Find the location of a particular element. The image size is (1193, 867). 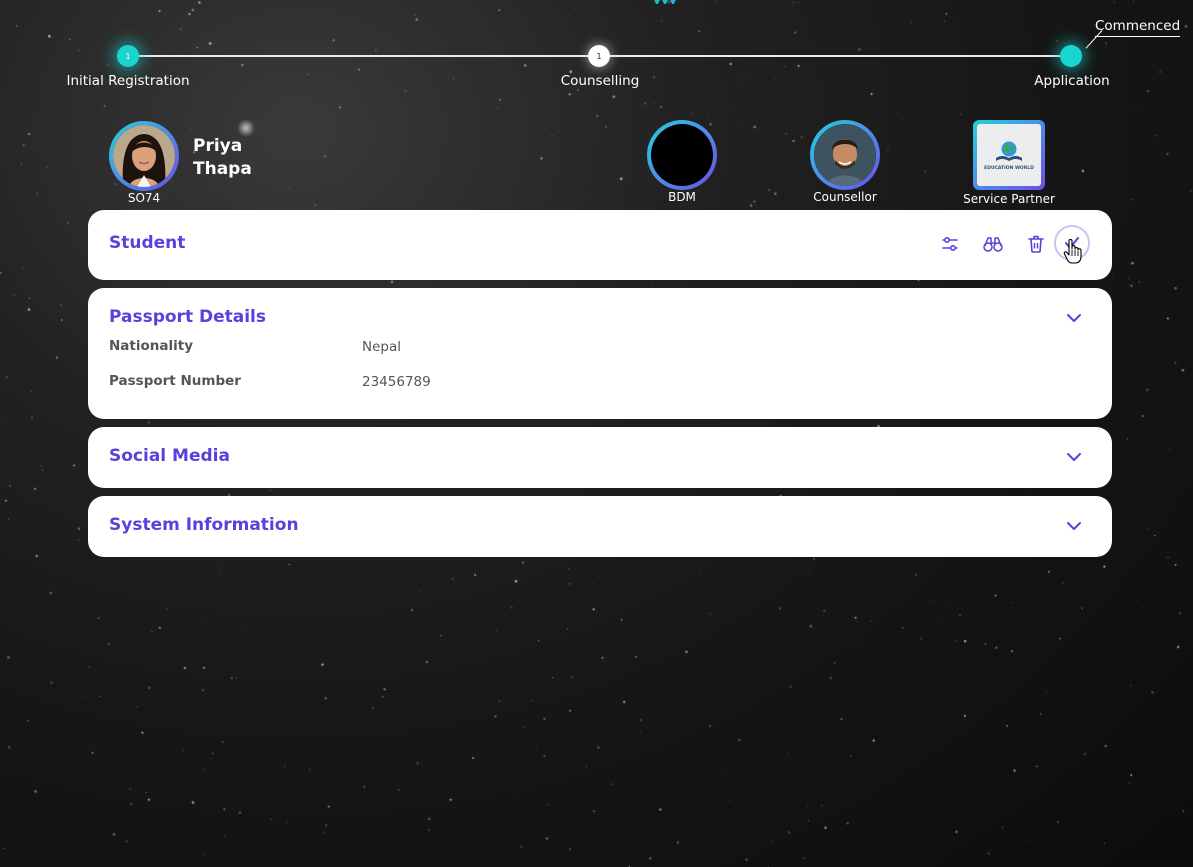

brand-logo-icon is located at coordinates (665, 2).